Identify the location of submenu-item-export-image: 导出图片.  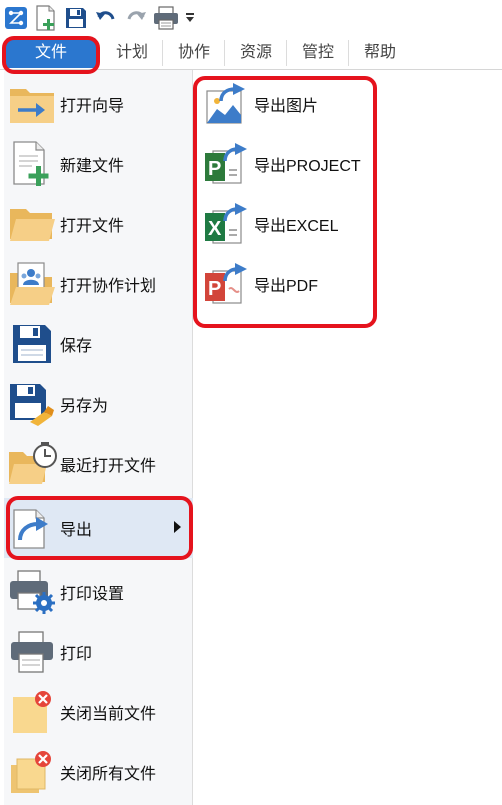
(293, 104).